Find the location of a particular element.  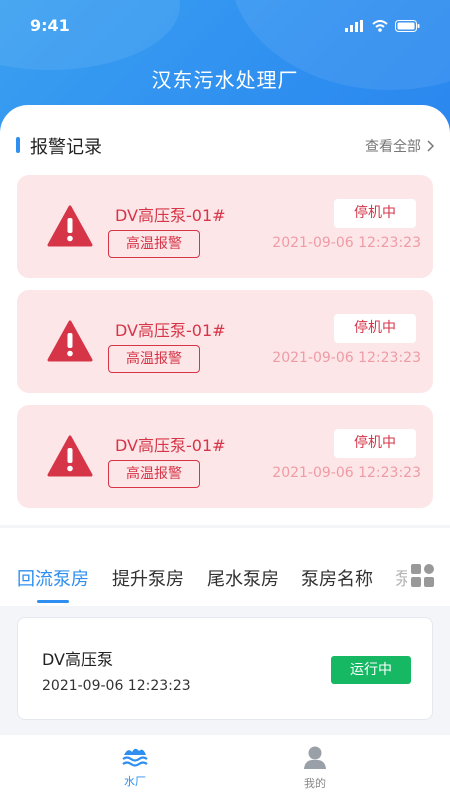

nav-item-water-plant: 水厂 is located at coordinates (135, 767).